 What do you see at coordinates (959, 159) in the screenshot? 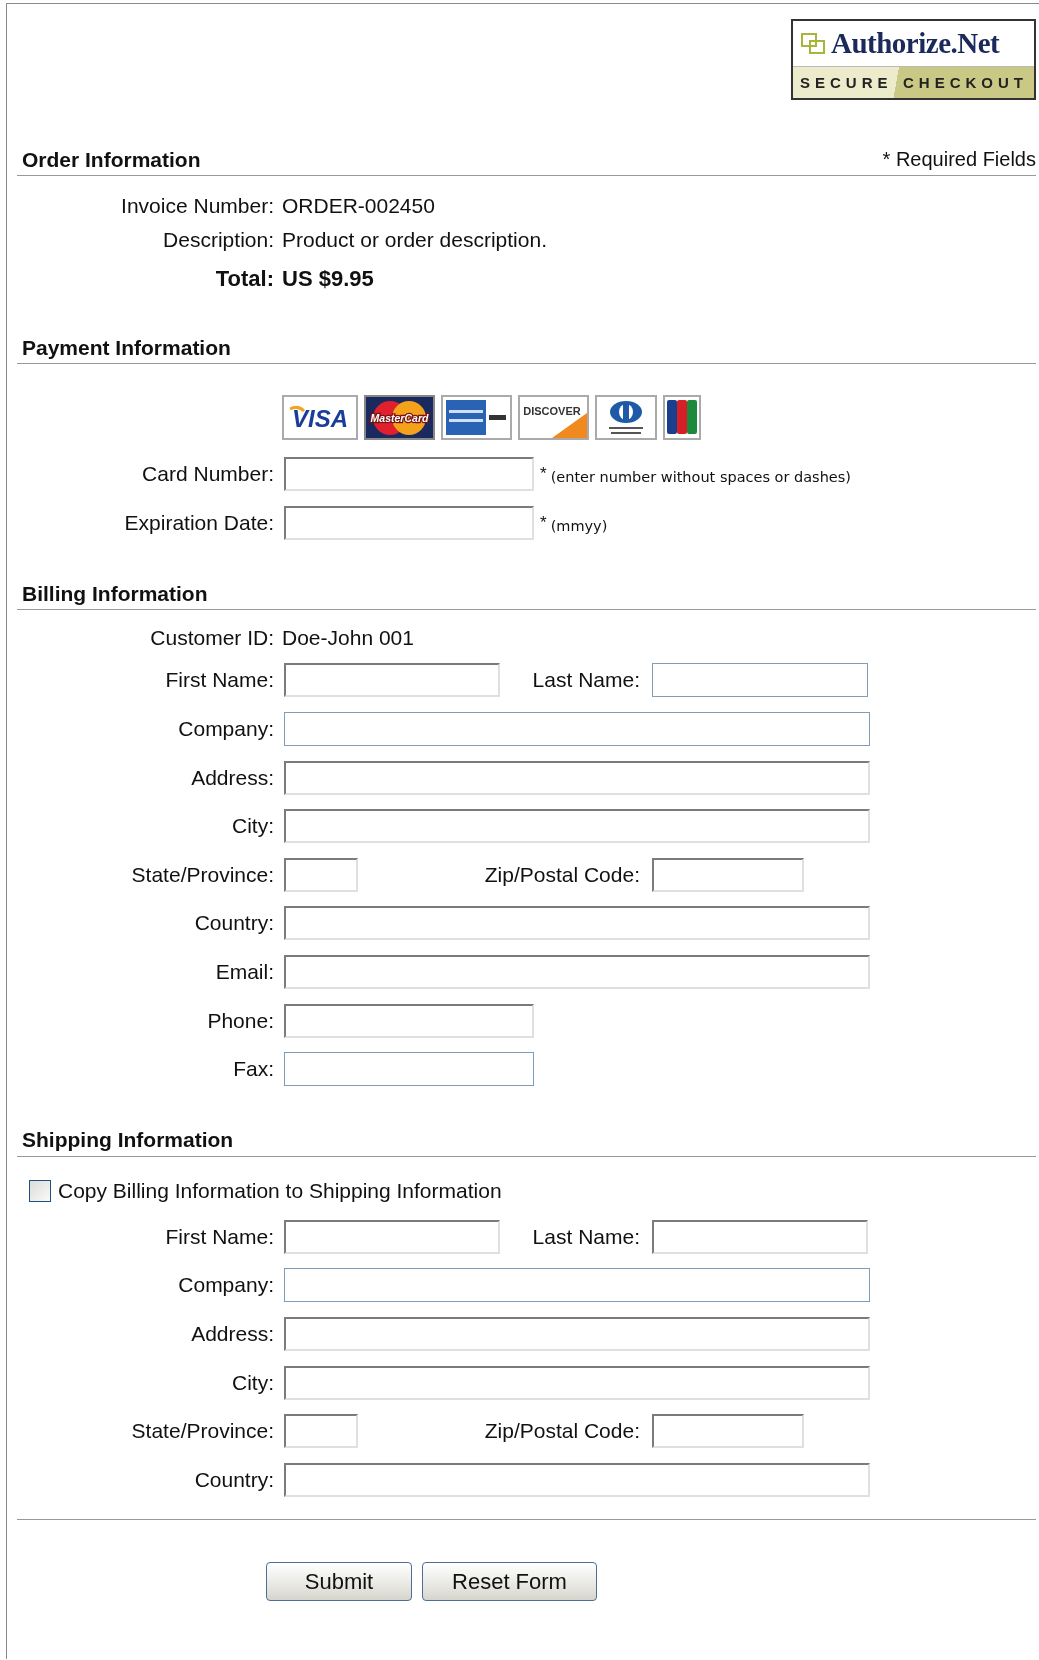
I see `required-note: * Required Fields` at bounding box center [959, 159].